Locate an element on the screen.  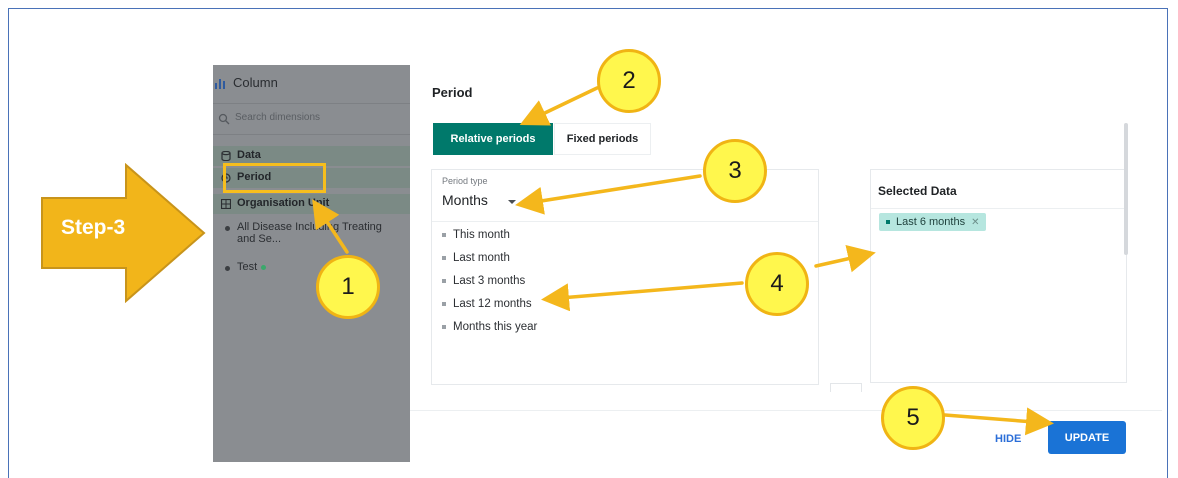
database-icon is located at coordinates (226, 156).